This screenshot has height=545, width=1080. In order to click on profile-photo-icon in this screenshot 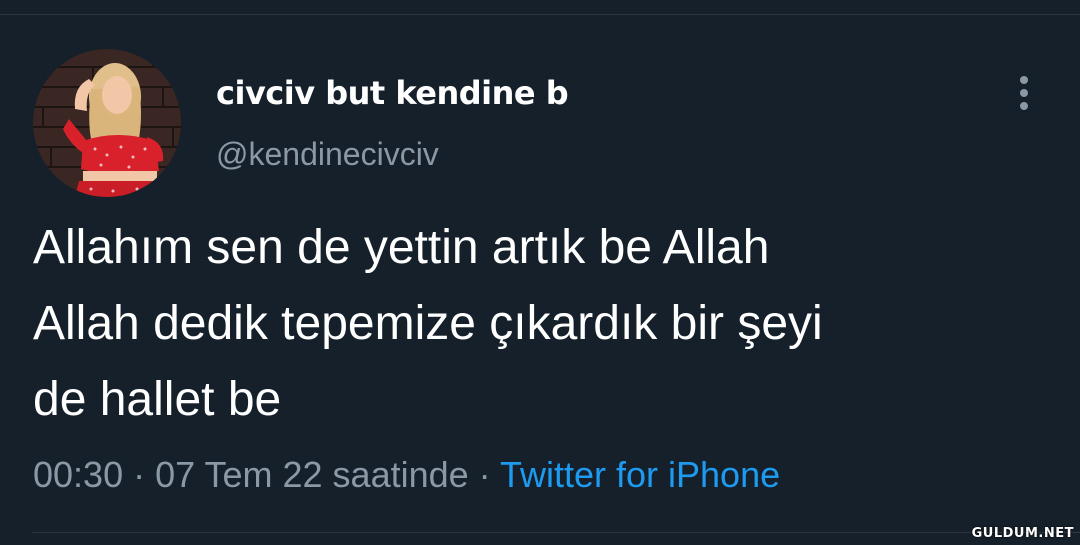, I will do `click(107, 123)`.